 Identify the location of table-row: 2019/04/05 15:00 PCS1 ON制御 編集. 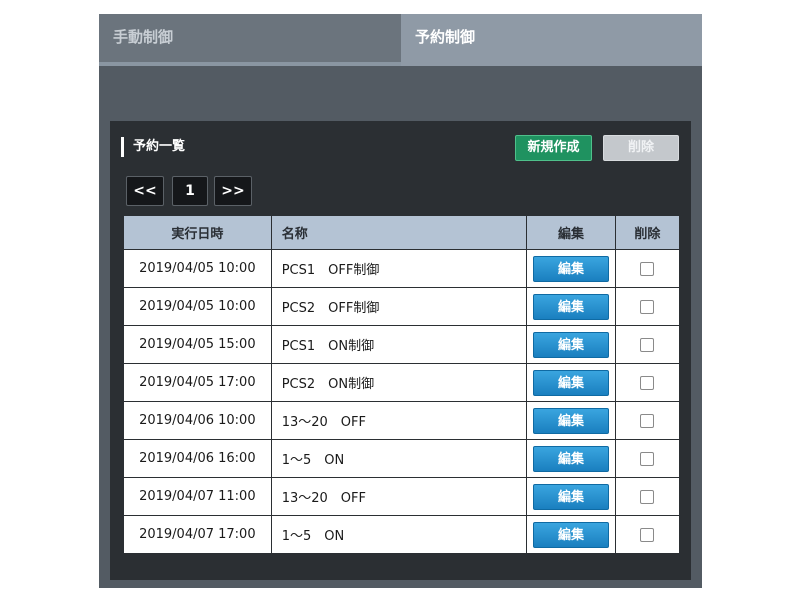
(402, 344).